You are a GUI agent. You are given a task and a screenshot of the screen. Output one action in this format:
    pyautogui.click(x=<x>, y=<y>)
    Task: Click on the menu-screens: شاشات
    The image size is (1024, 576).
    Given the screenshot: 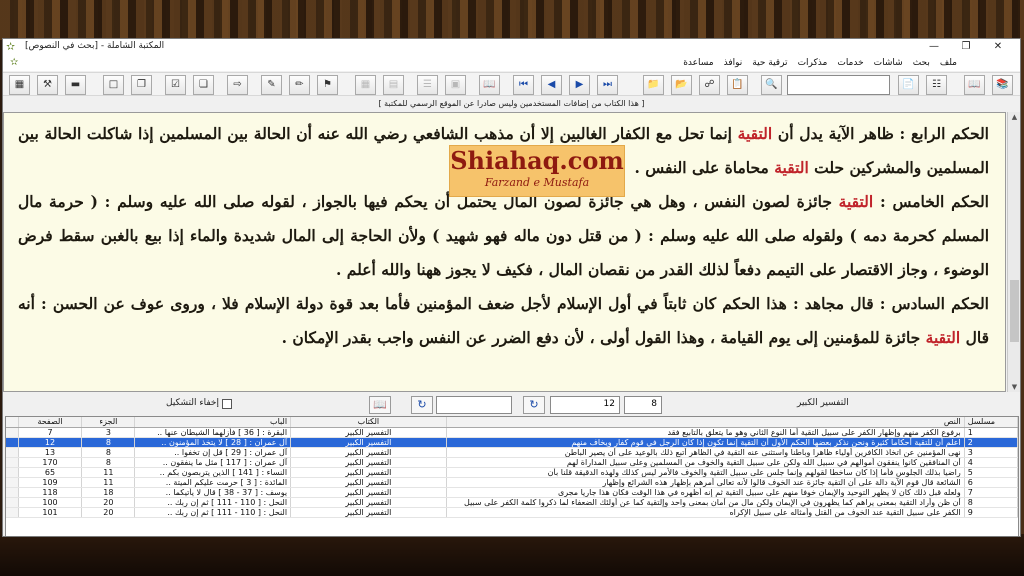 What is the action you would take?
    pyautogui.click(x=888, y=63)
    